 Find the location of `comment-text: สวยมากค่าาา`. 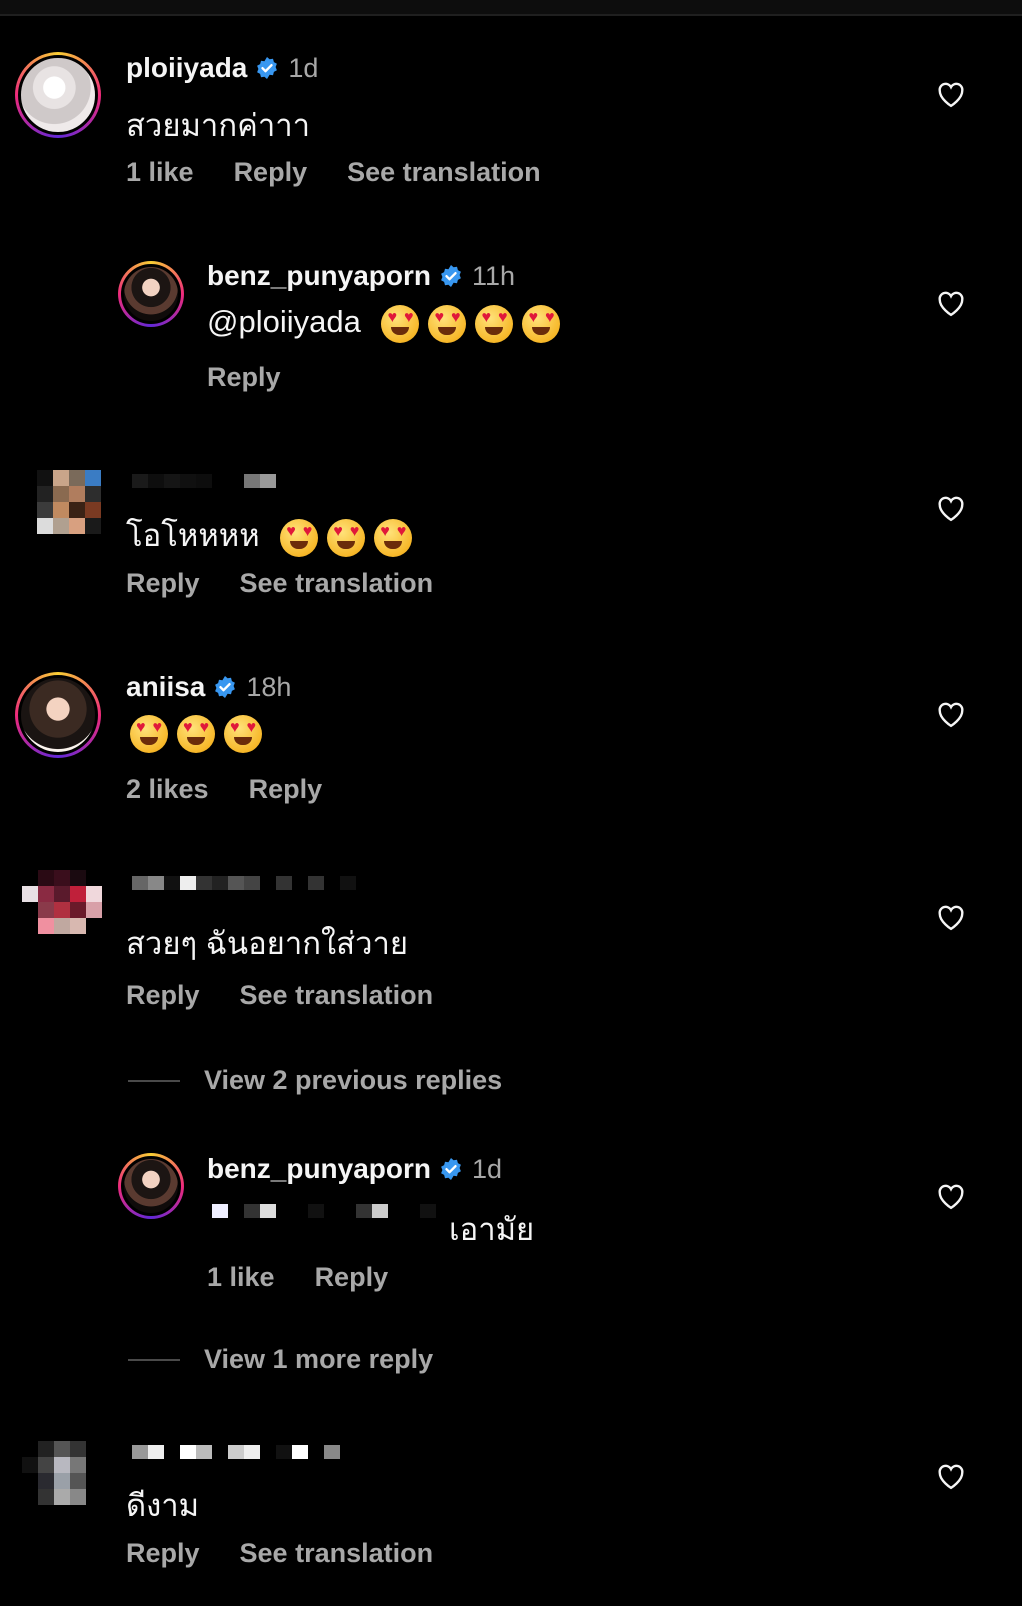

comment-text: สวยมากค่าาา is located at coordinates (218, 125).